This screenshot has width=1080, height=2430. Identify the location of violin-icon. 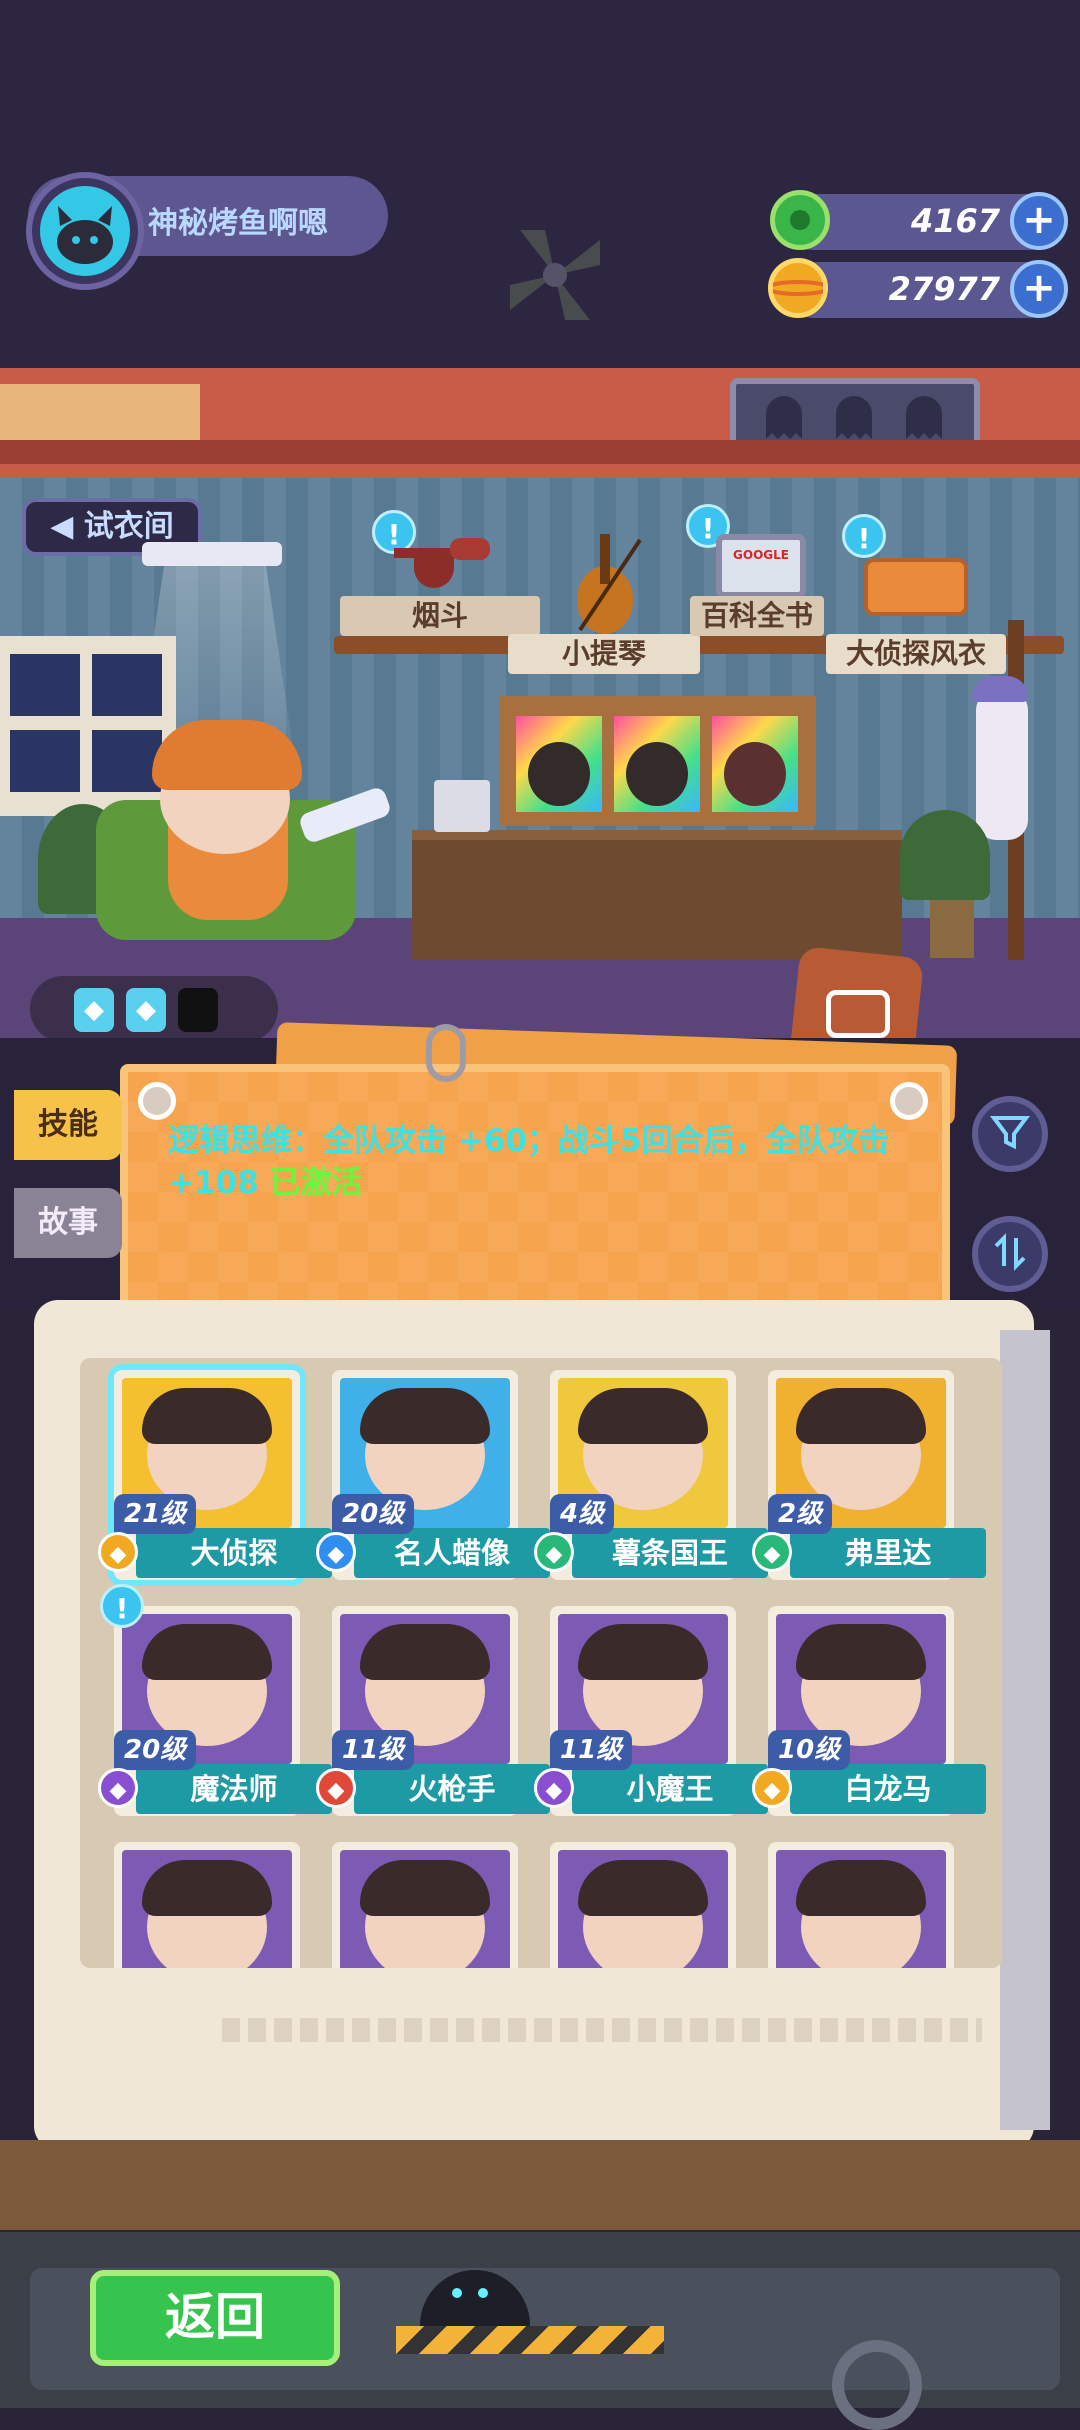
(605, 585).